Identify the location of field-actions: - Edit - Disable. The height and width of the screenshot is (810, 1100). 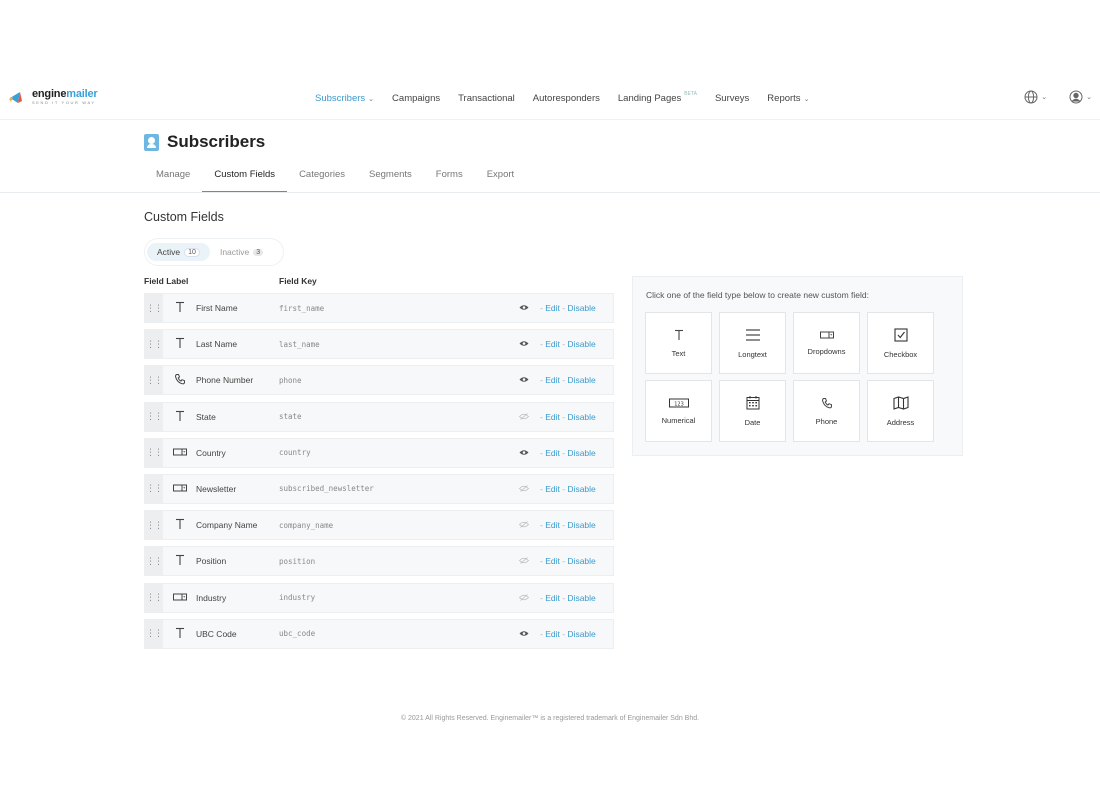
(568, 380).